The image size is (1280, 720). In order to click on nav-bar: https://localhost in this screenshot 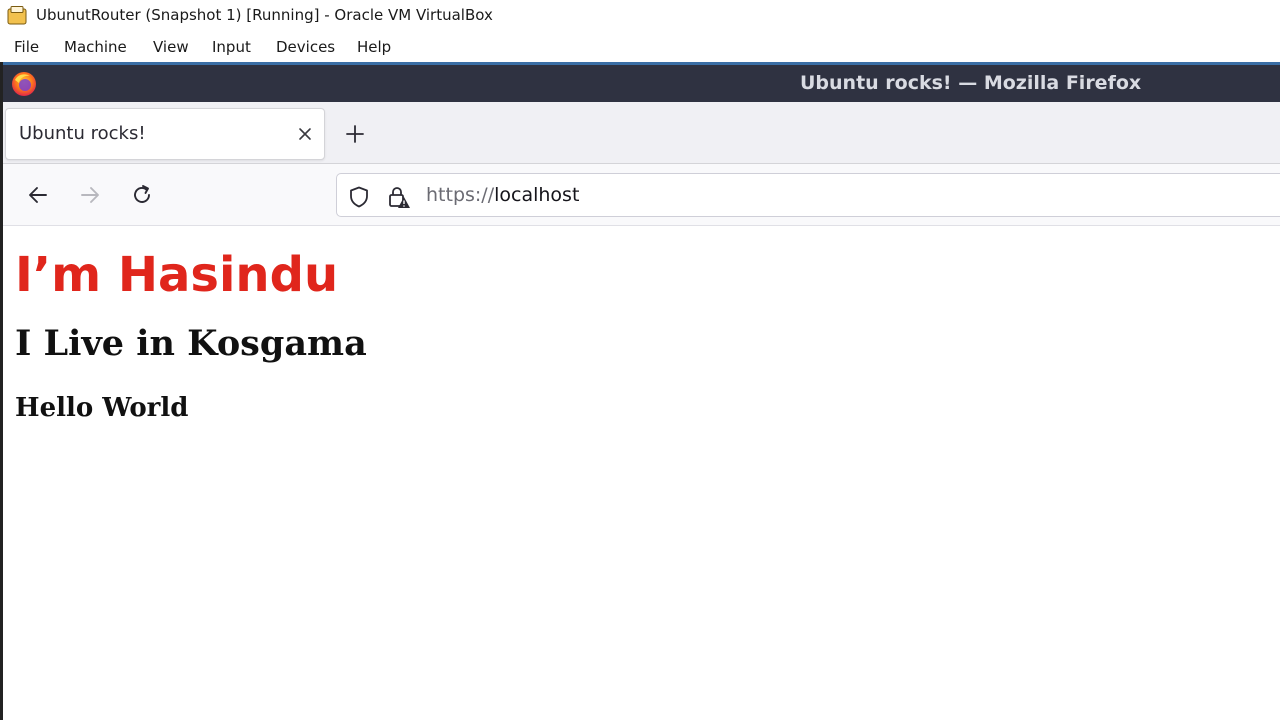, I will do `click(641, 195)`.